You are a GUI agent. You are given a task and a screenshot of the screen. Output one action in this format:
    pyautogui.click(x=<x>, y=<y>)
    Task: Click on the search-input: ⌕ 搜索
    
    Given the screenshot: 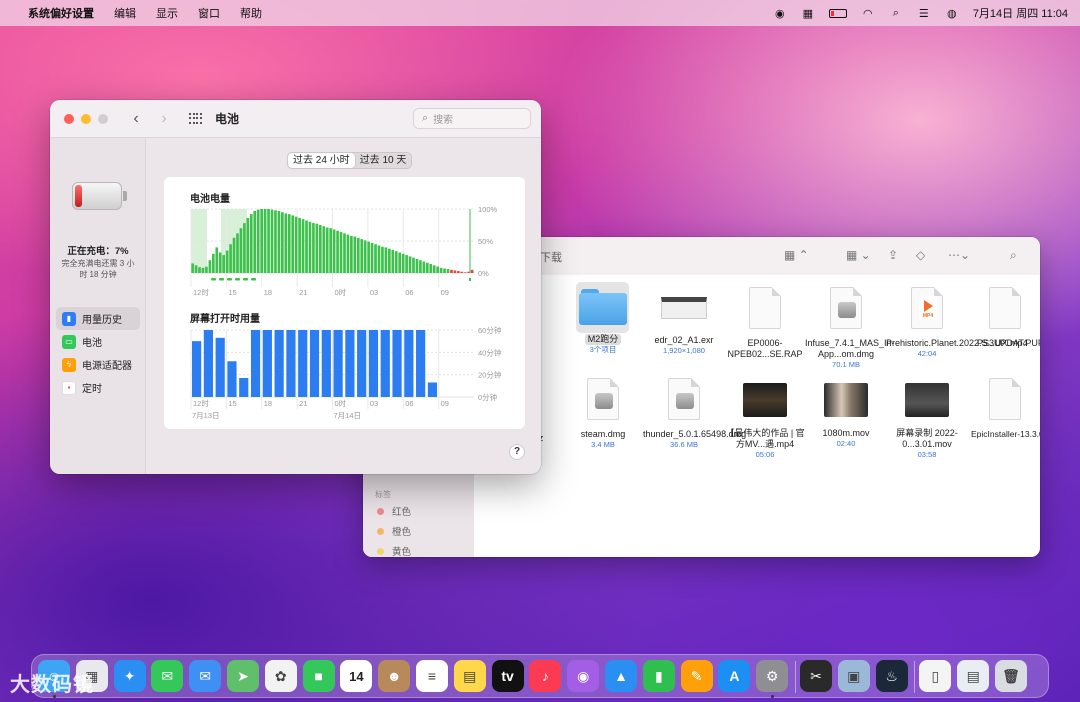 What is the action you would take?
    pyautogui.click(x=472, y=118)
    